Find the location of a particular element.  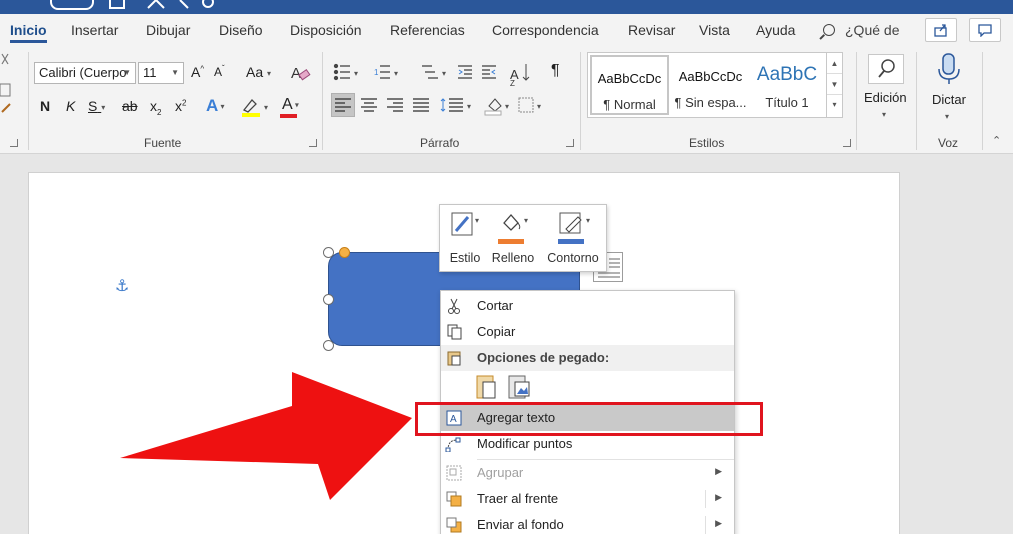

paragraph-row2-icons: ▾ ▾ ▾ is located at coordinates (453, 106).